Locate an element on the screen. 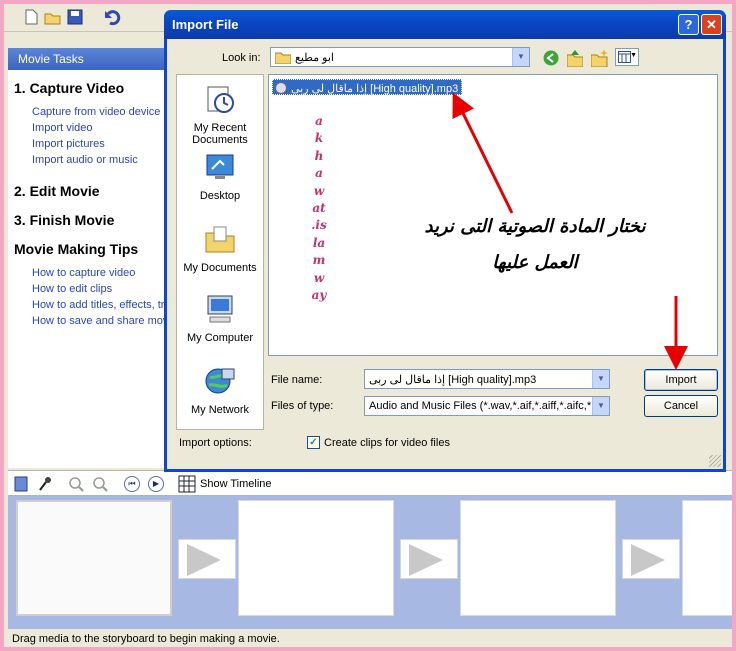 The width and height of the screenshot is (736, 651). files-of-type-label: Files of type: is located at coordinates (302, 406).